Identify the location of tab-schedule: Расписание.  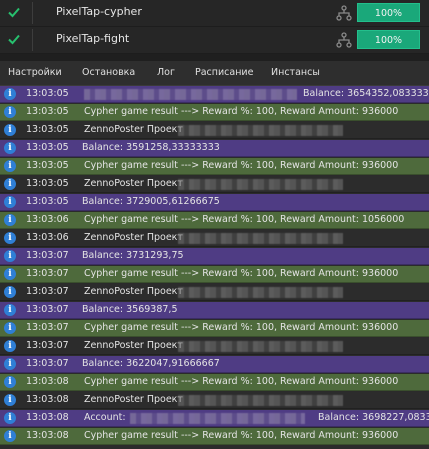
(224, 72).